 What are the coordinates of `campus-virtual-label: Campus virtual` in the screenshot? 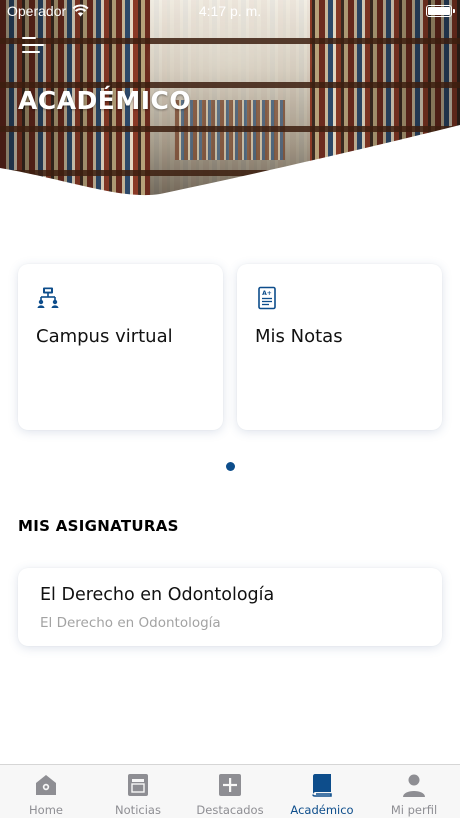 It's located at (104, 336).